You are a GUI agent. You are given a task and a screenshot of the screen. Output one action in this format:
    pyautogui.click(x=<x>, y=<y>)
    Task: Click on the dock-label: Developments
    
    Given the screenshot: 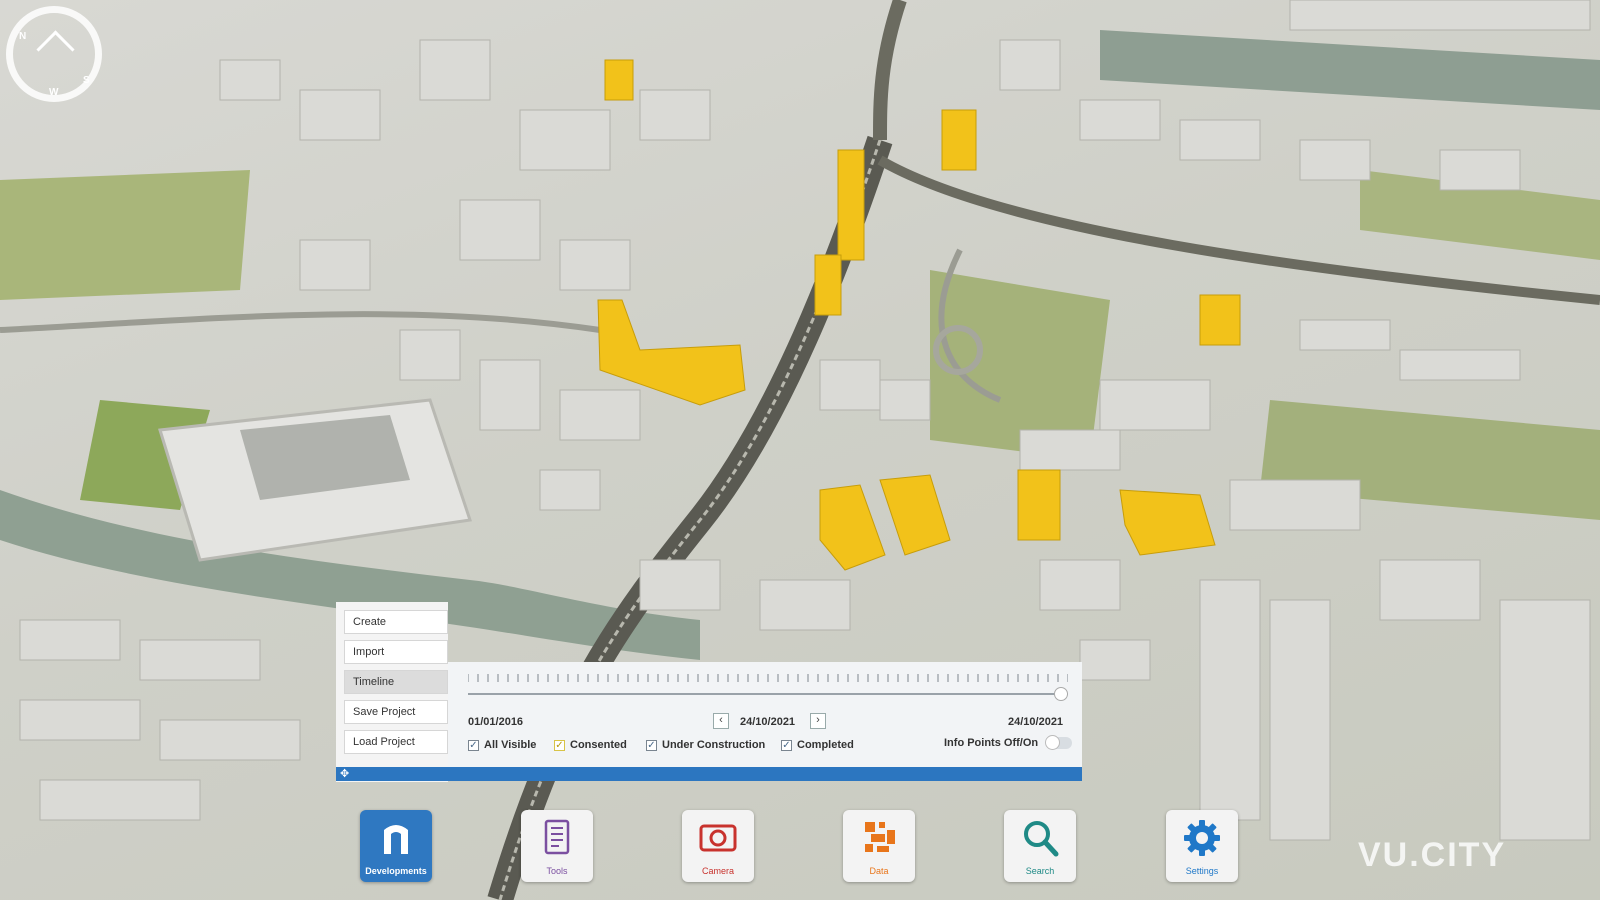 What is the action you would take?
    pyautogui.click(x=396, y=871)
    